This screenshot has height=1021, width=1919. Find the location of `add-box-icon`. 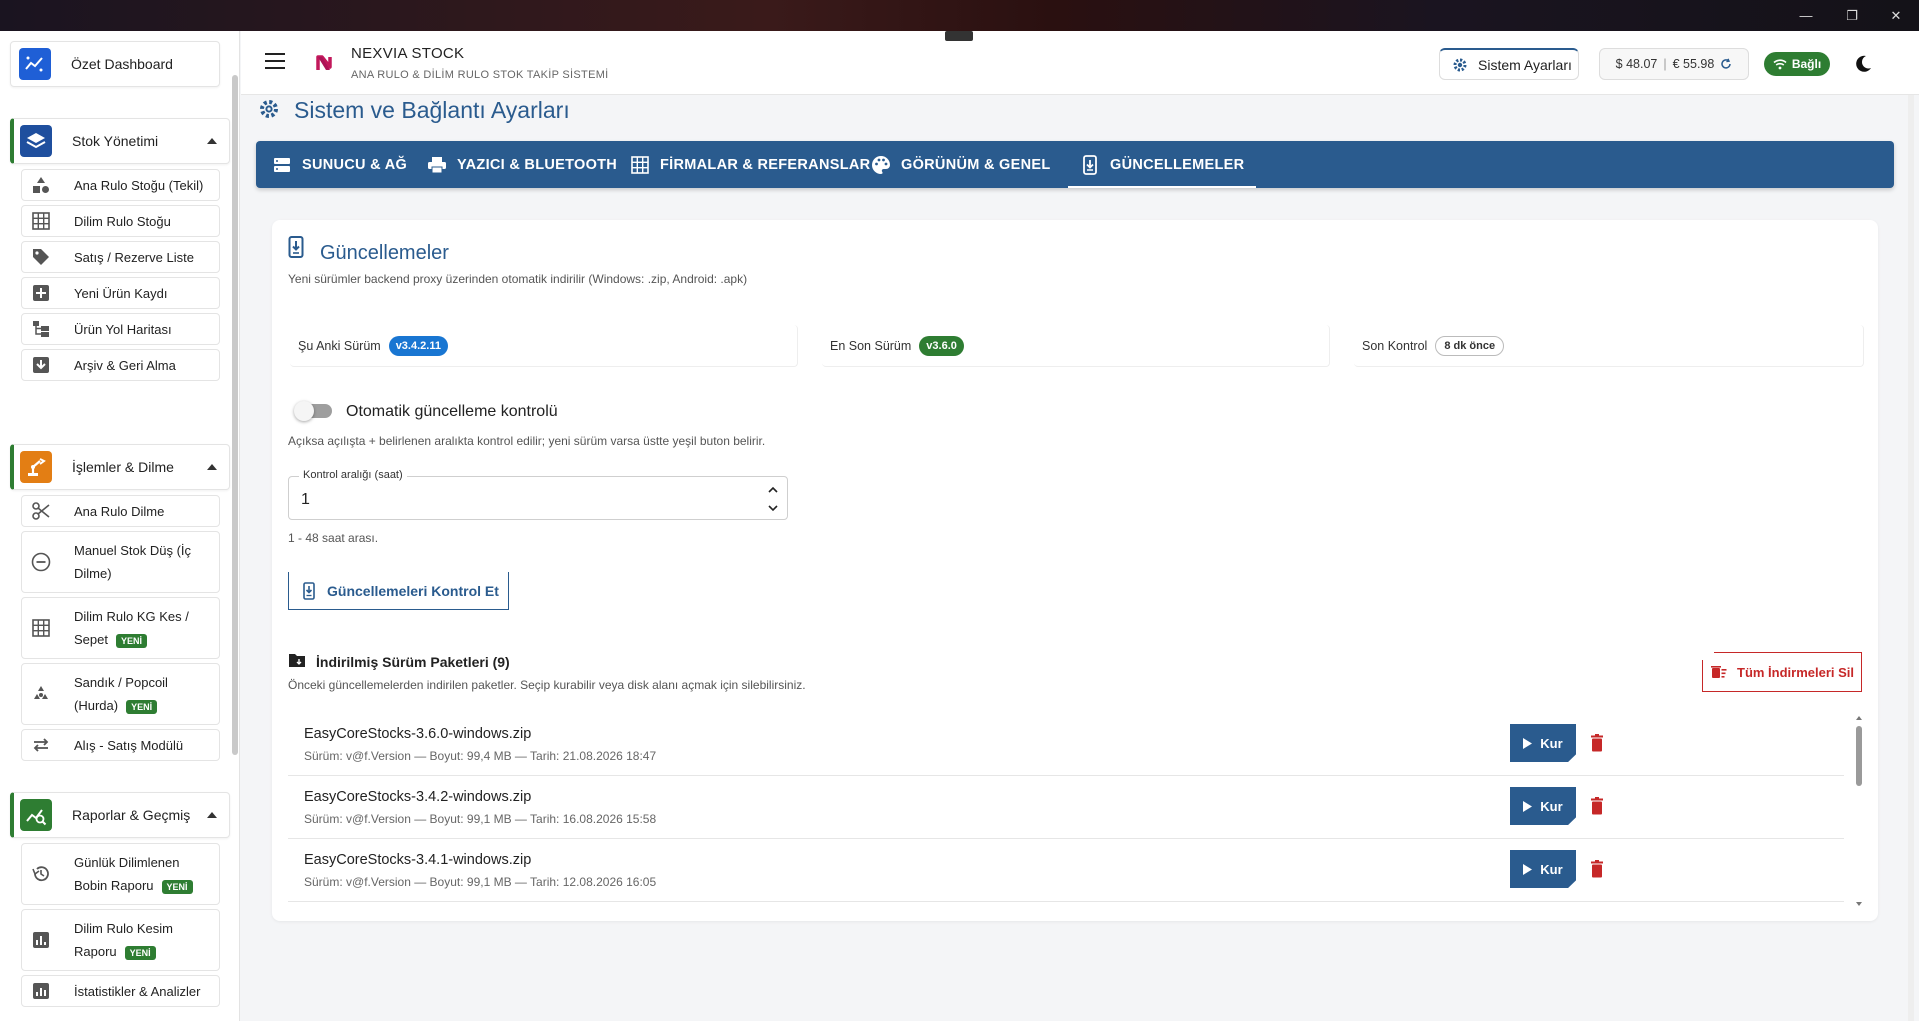

add-box-icon is located at coordinates (41, 293).